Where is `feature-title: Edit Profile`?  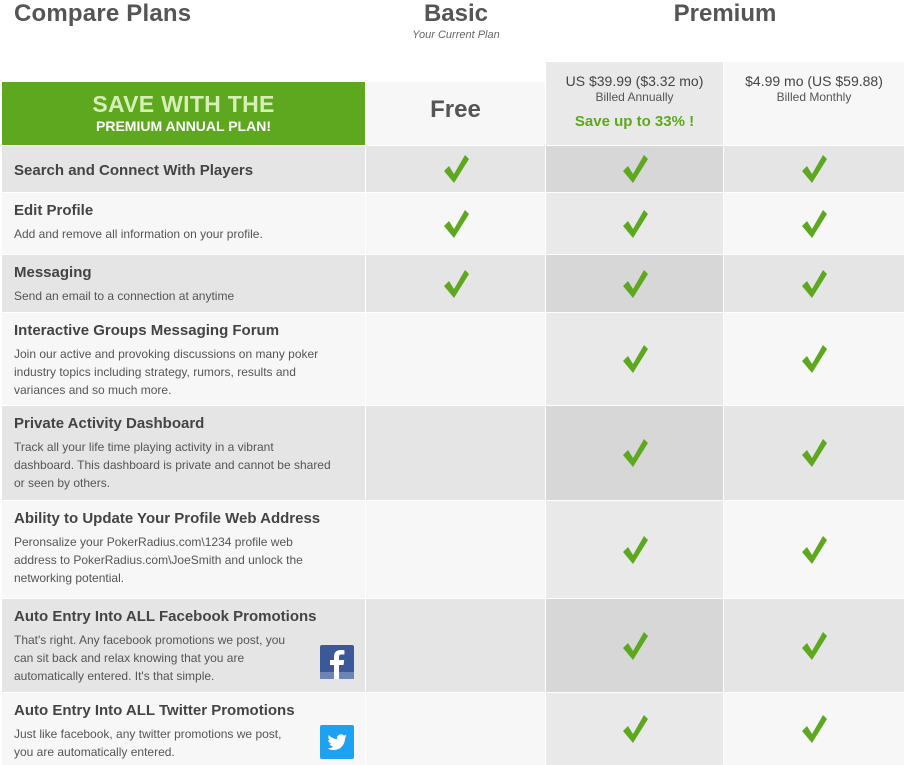 feature-title: Edit Profile is located at coordinates (54, 210).